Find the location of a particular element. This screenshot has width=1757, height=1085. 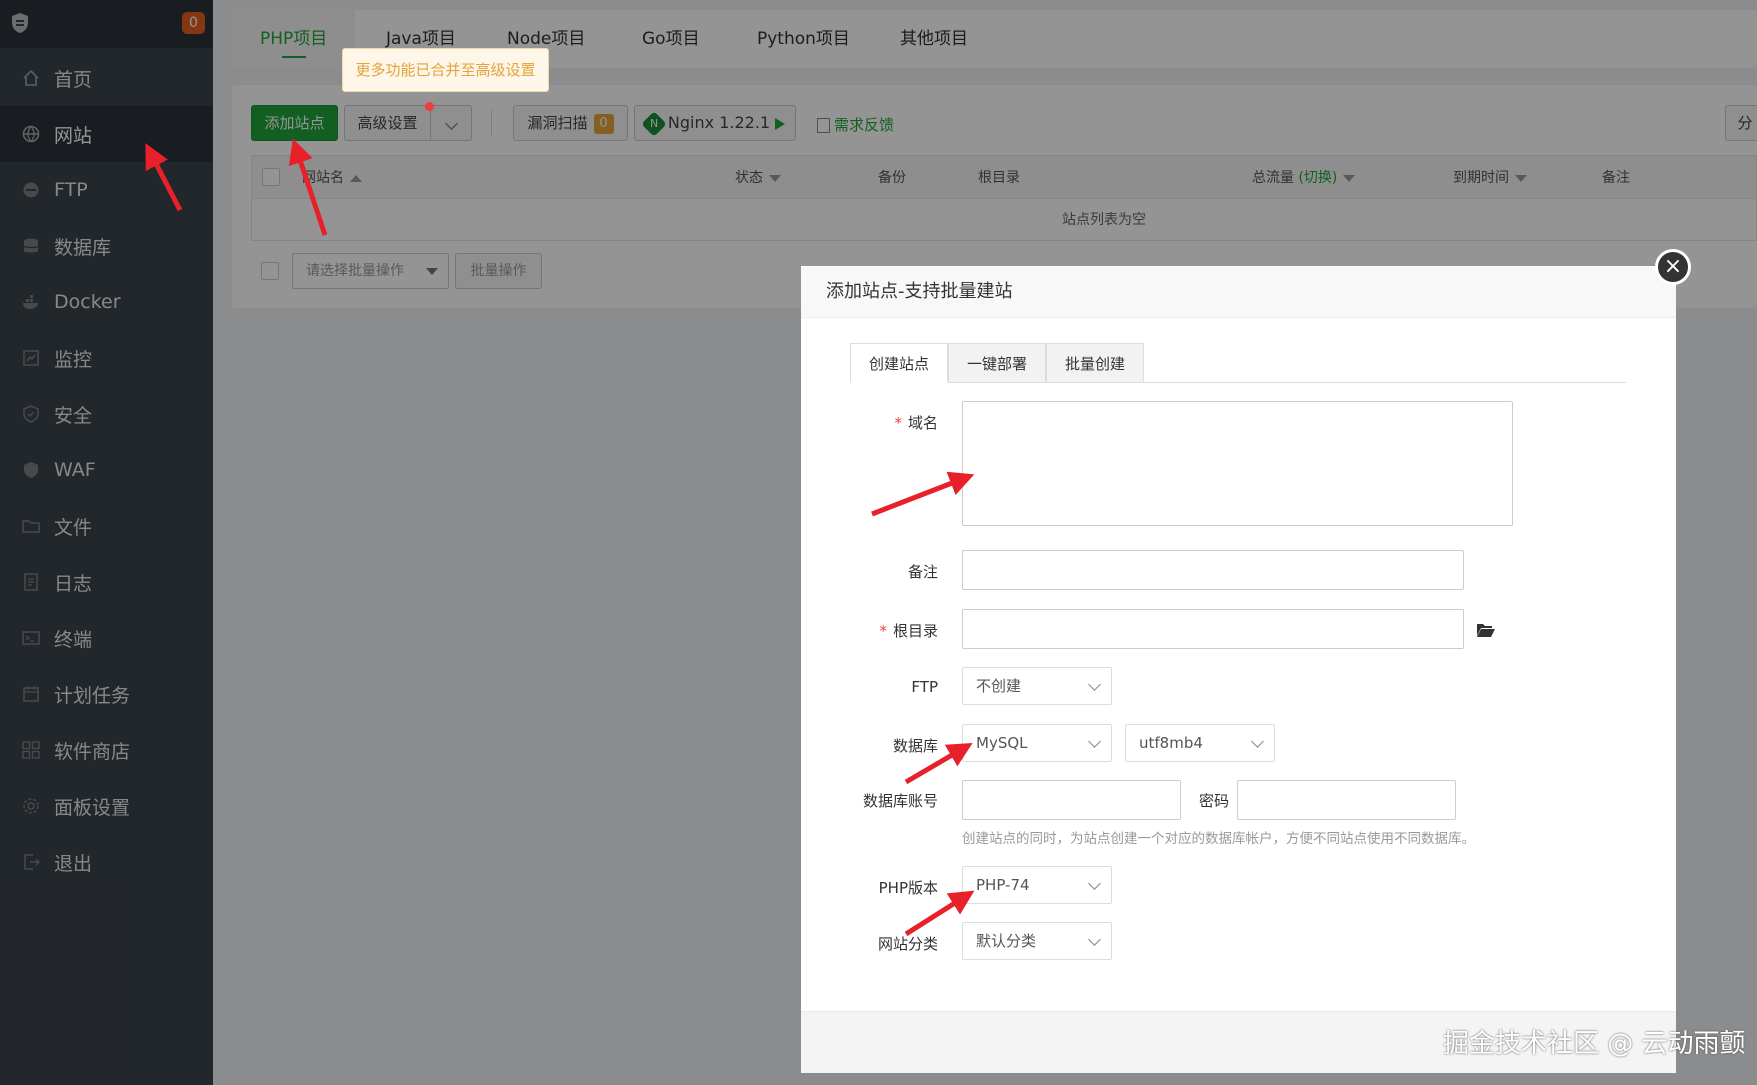

close-icon: × is located at coordinates (1673, 266).